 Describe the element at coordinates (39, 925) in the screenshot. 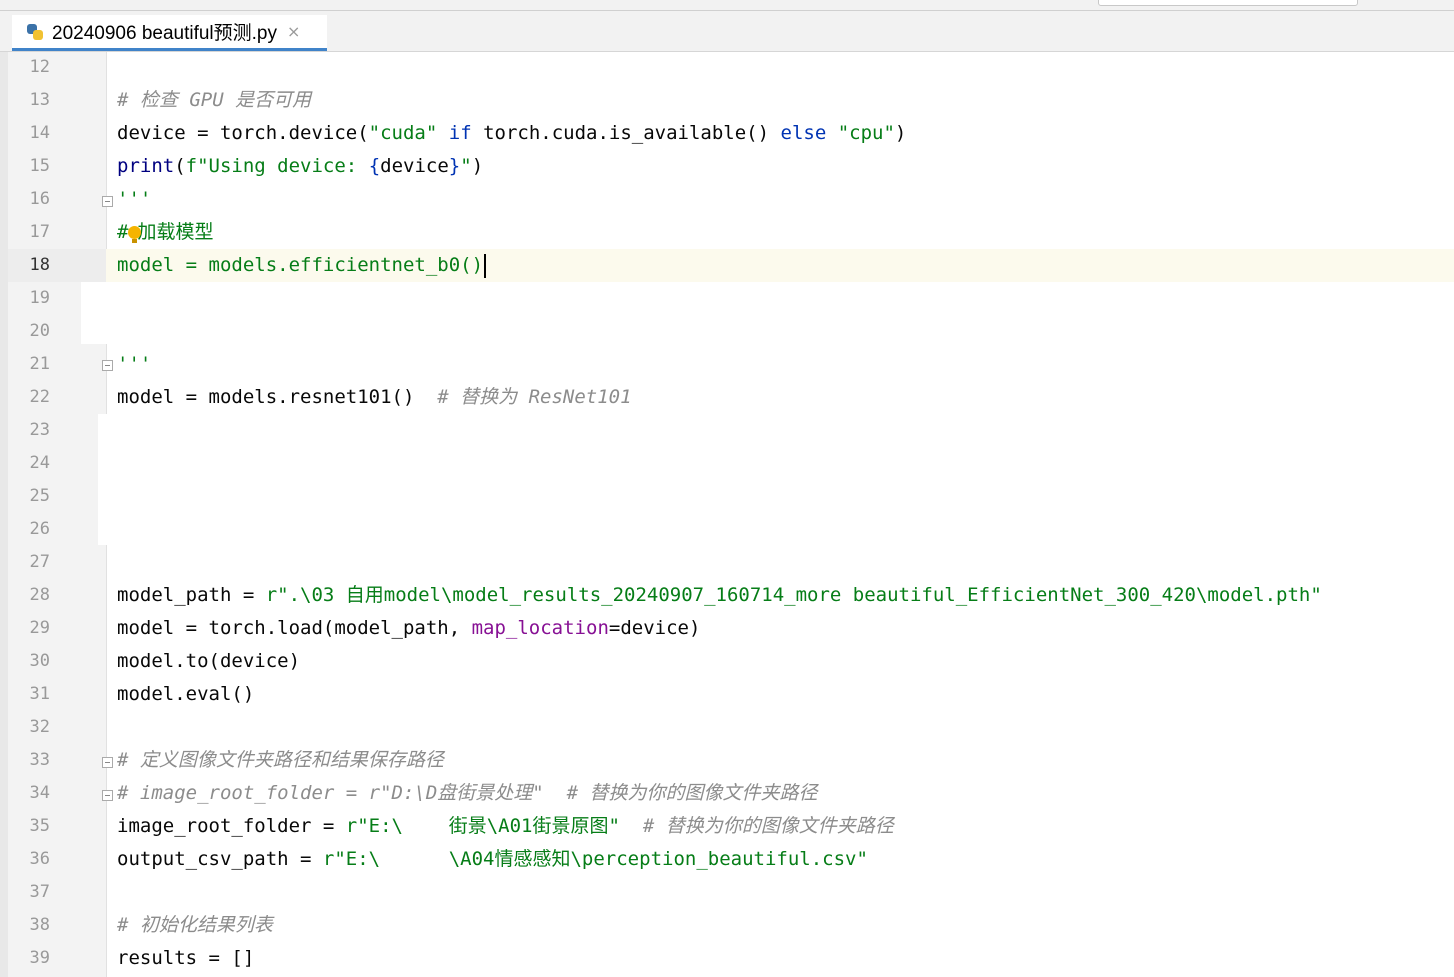

I see `line-number: 38` at that location.